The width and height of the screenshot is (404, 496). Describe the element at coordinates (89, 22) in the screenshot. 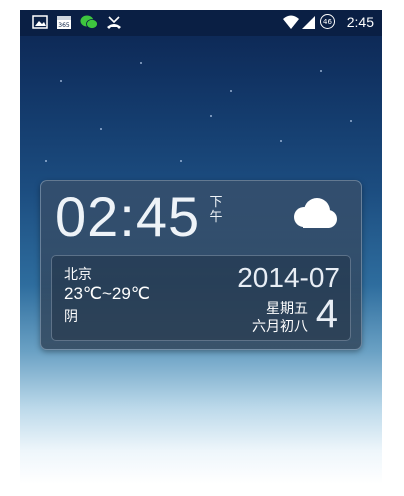

I see `wechat-icon` at that location.